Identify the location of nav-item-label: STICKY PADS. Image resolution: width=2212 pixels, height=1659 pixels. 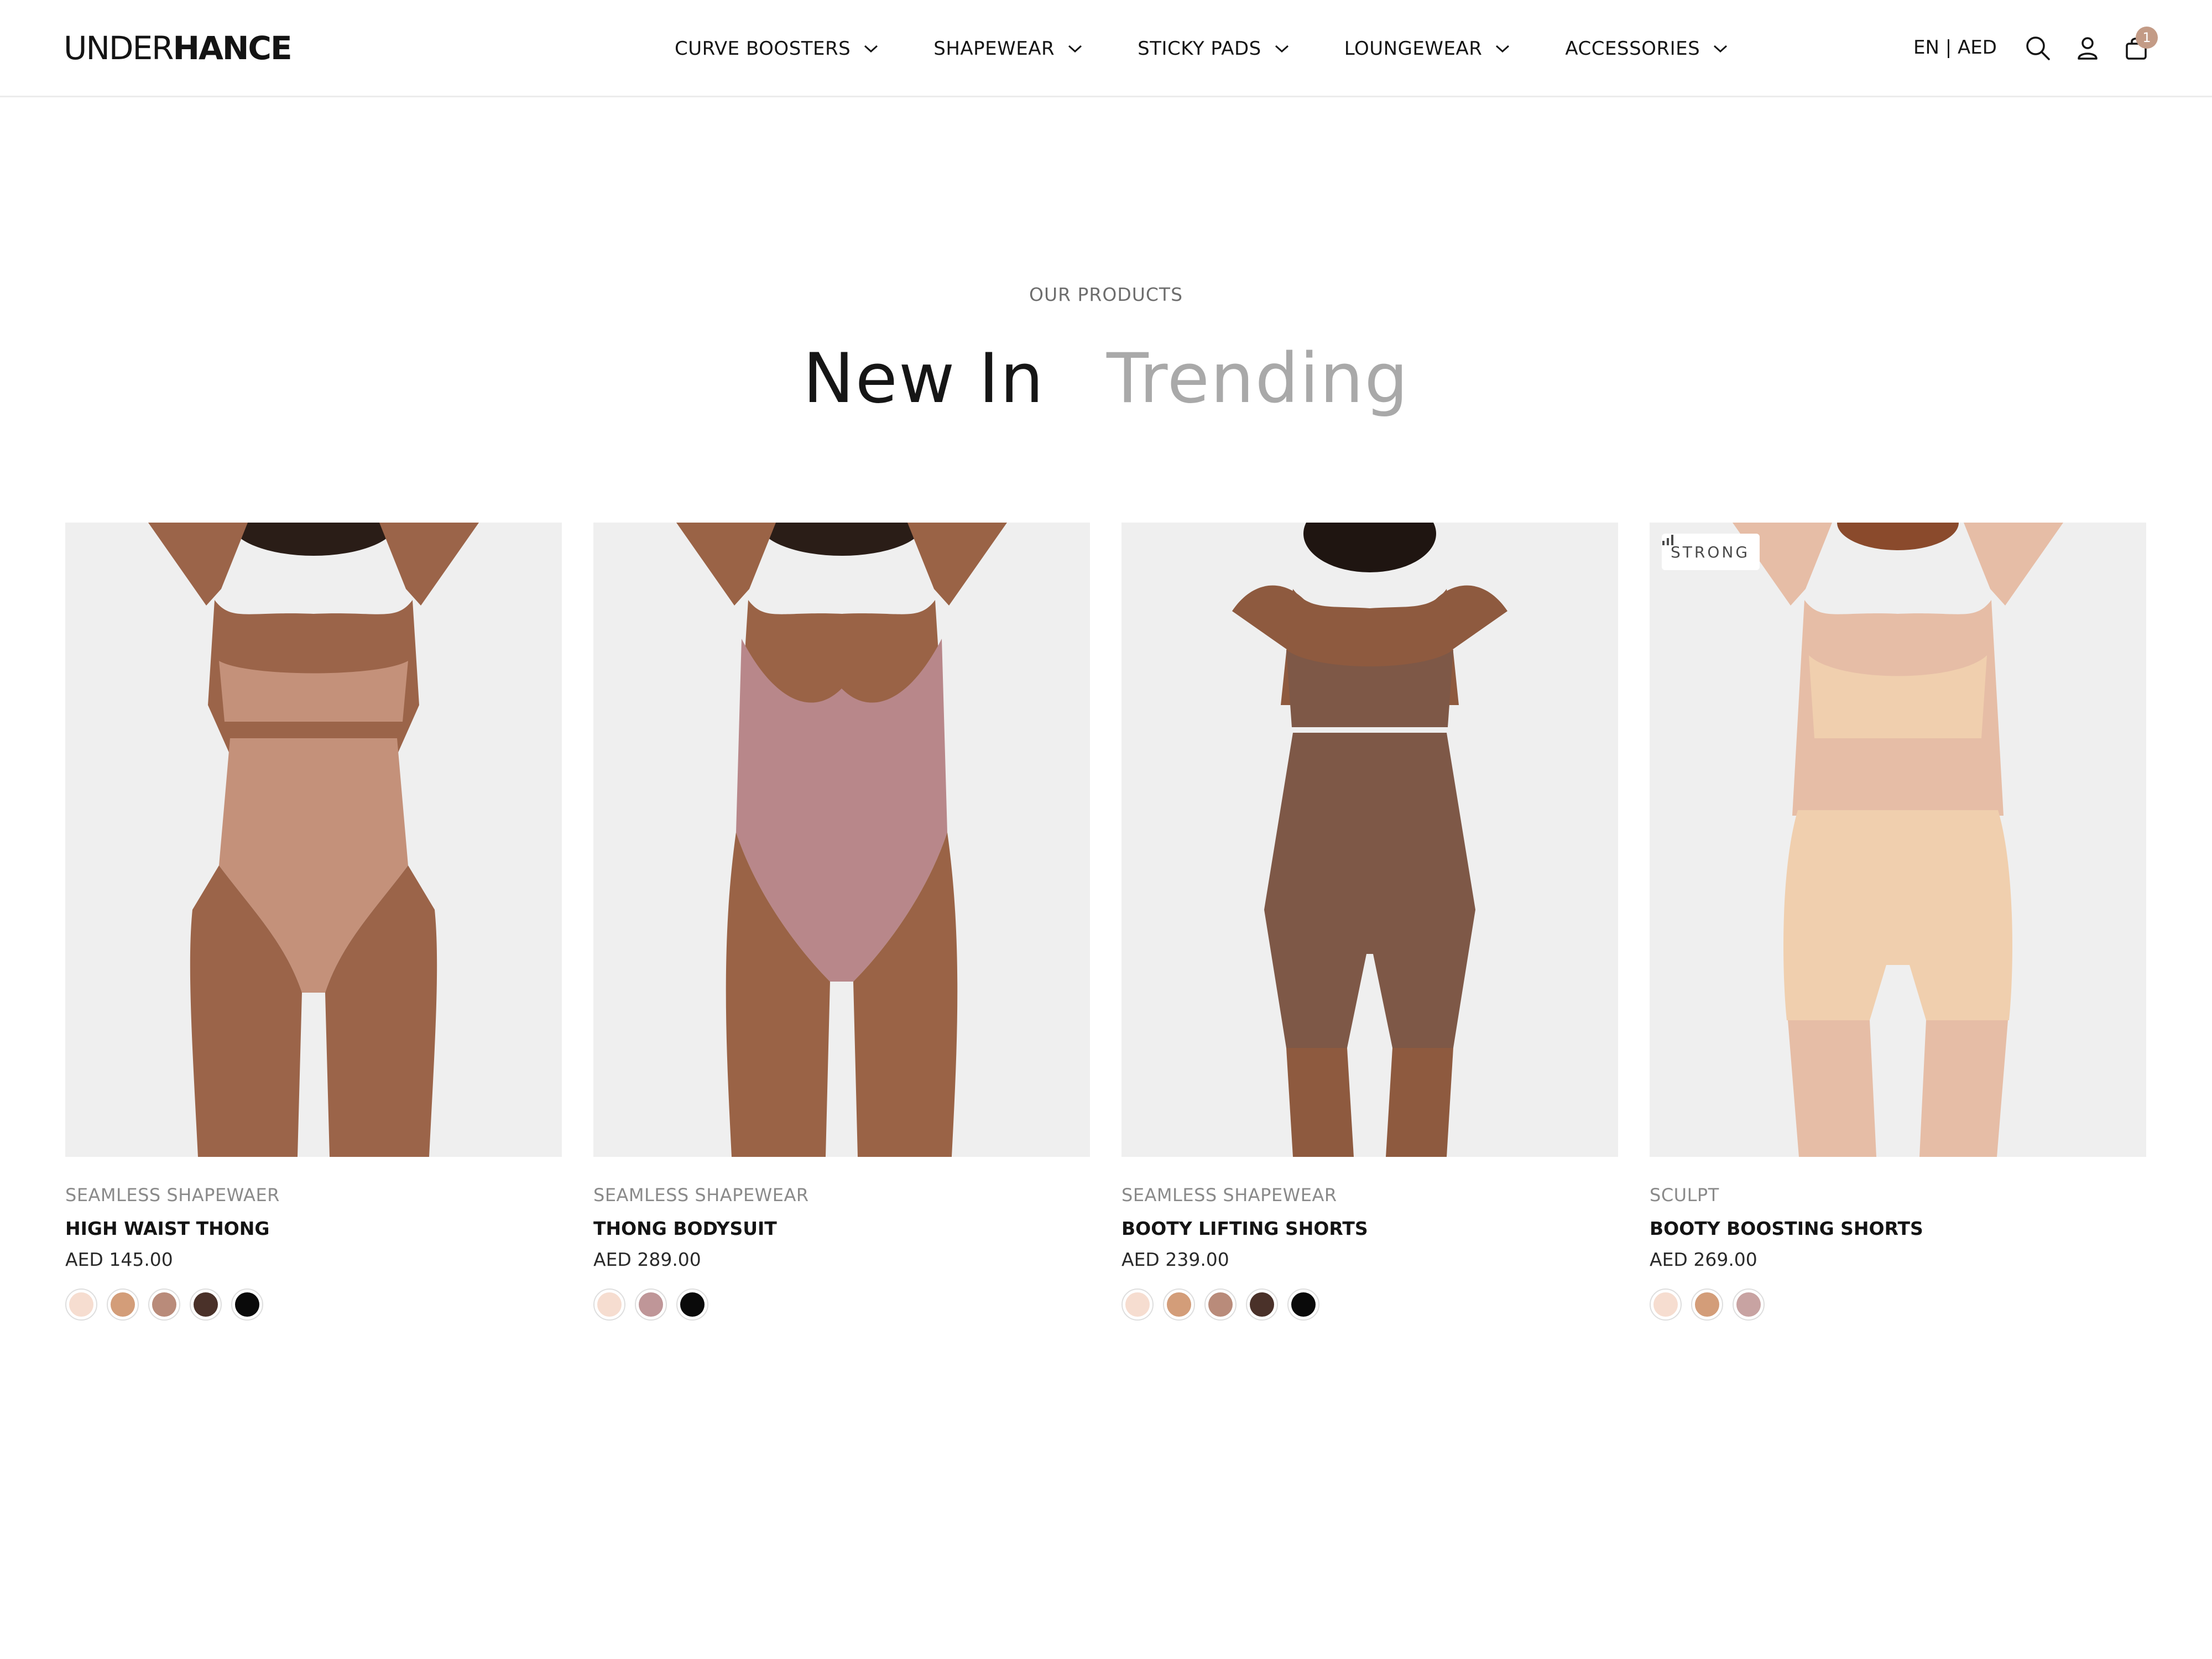
(1199, 49).